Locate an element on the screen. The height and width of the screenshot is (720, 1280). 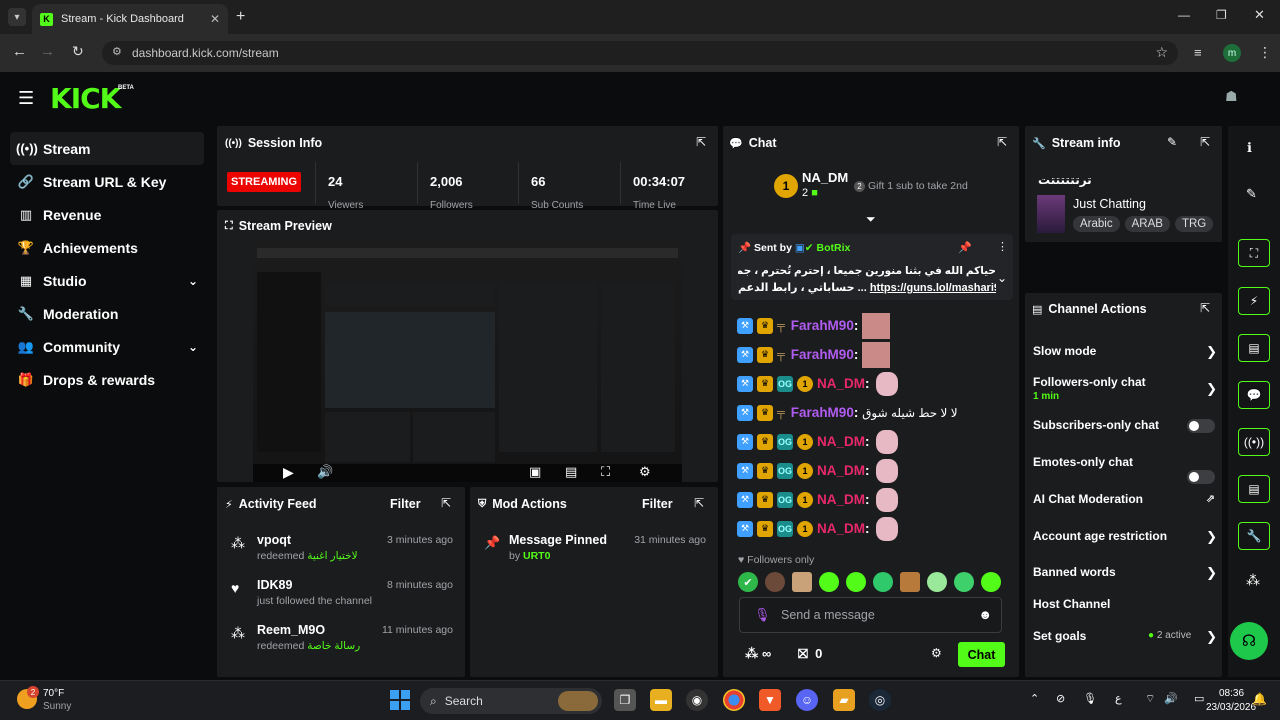
sidebar-item-community: 👥 Community ⌄ is located at coordinates (107, 346).